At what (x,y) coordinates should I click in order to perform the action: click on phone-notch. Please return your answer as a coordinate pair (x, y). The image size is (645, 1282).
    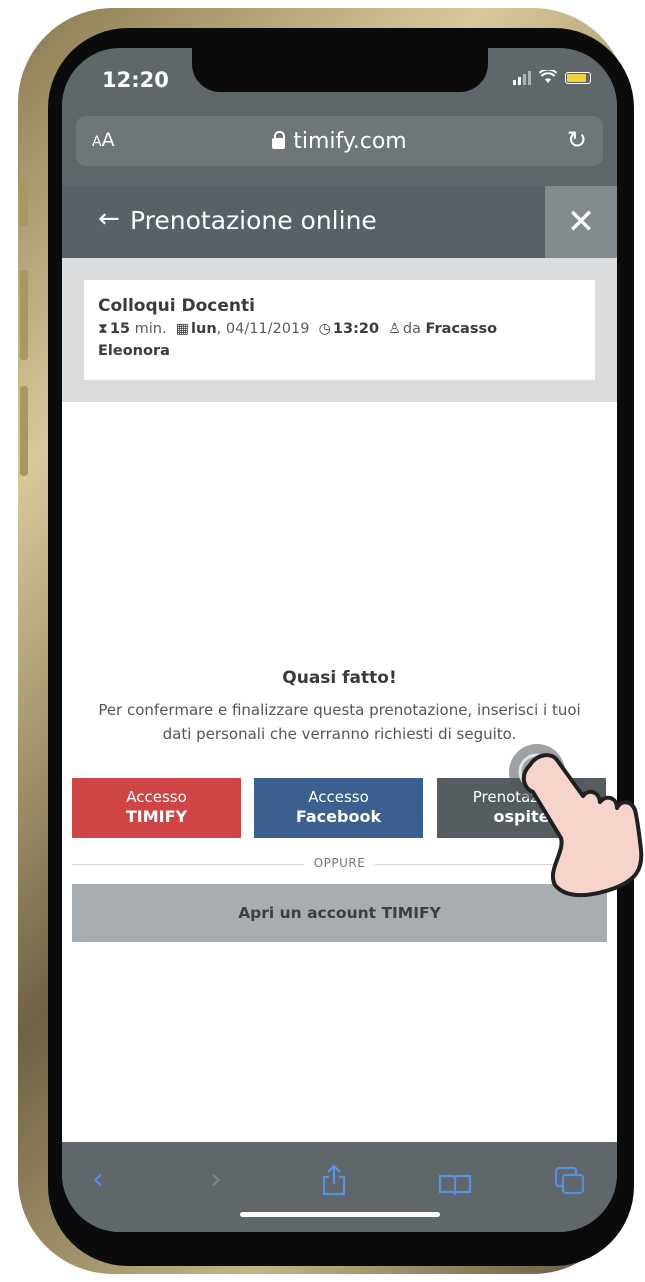
    Looking at the image, I should click on (340, 70).